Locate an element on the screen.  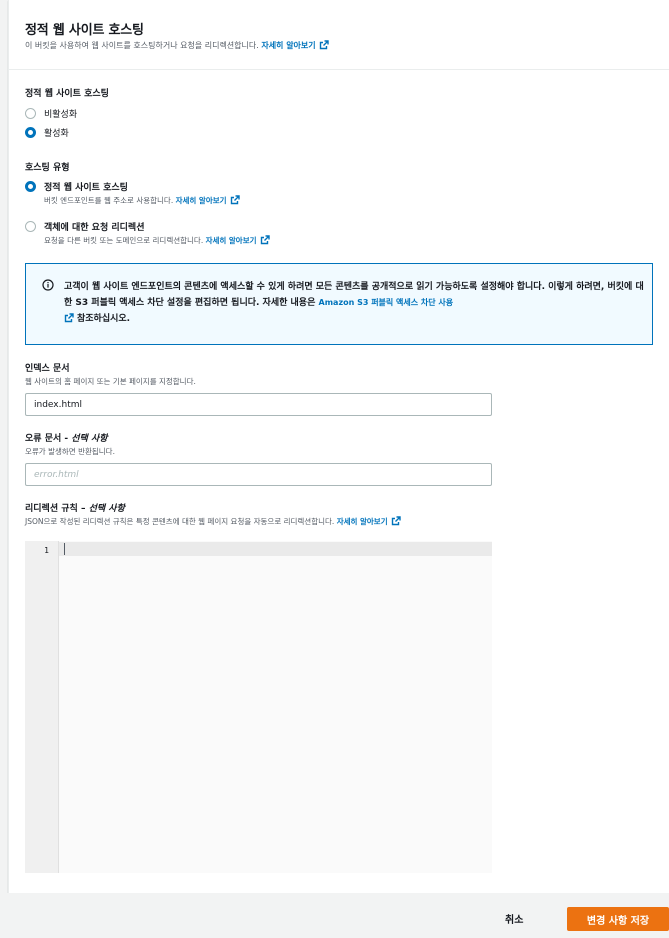
save-changes-button: 변경 사항 저장 is located at coordinates (618, 919).